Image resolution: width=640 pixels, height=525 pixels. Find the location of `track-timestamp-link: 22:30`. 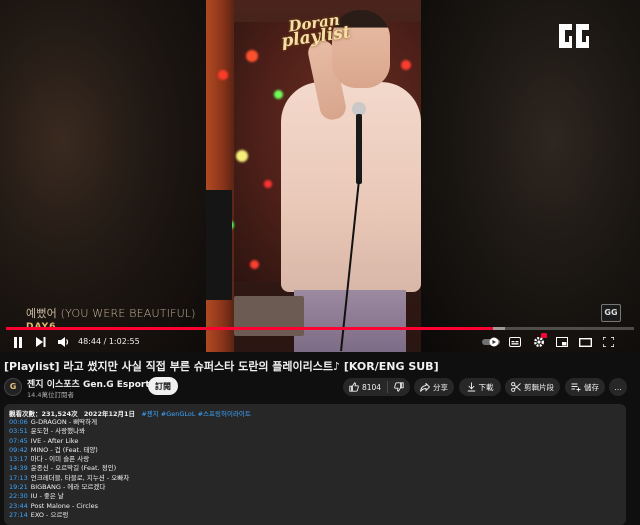

track-timestamp-link: 22:30 is located at coordinates (18, 496).